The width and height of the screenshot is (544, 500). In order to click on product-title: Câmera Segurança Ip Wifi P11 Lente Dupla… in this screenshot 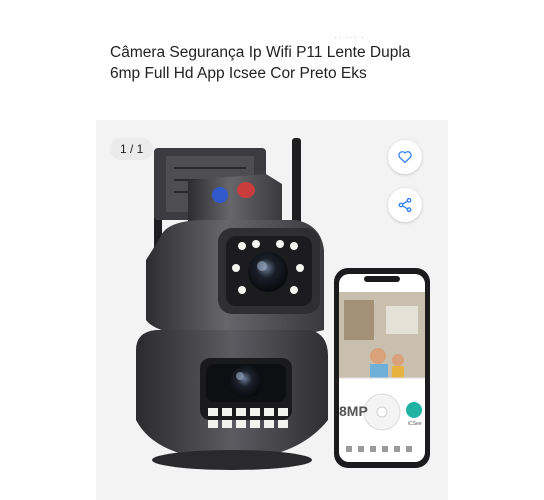, I will do `click(260, 63)`.